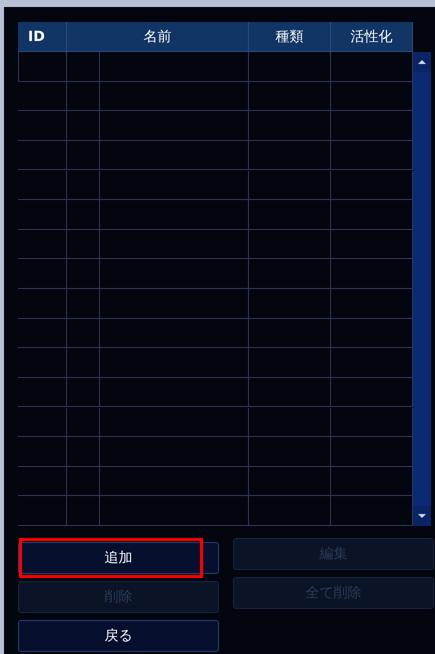 Image resolution: width=435 pixels, height=654 pixels. Describe the element at coordinates (42, 37) in the screenshot. I see `column-header: ID` at that location.